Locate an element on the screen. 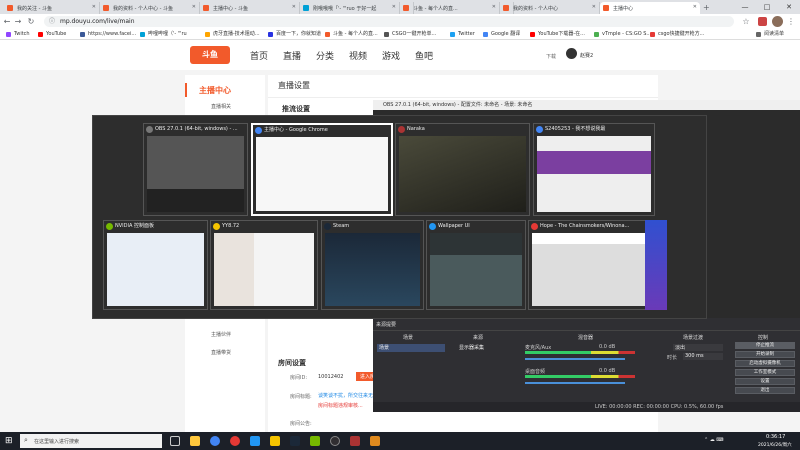  site-info-icon: ⓘ is located at coordinates (52, 21).